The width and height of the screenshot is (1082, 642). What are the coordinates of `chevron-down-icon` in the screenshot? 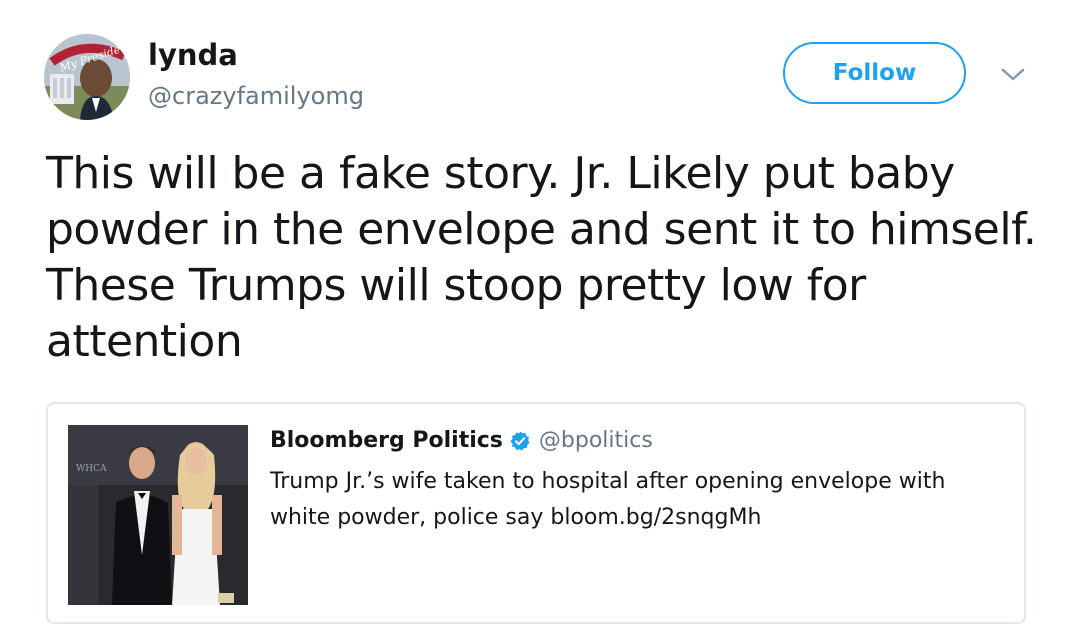 It's located at (1013, 74).